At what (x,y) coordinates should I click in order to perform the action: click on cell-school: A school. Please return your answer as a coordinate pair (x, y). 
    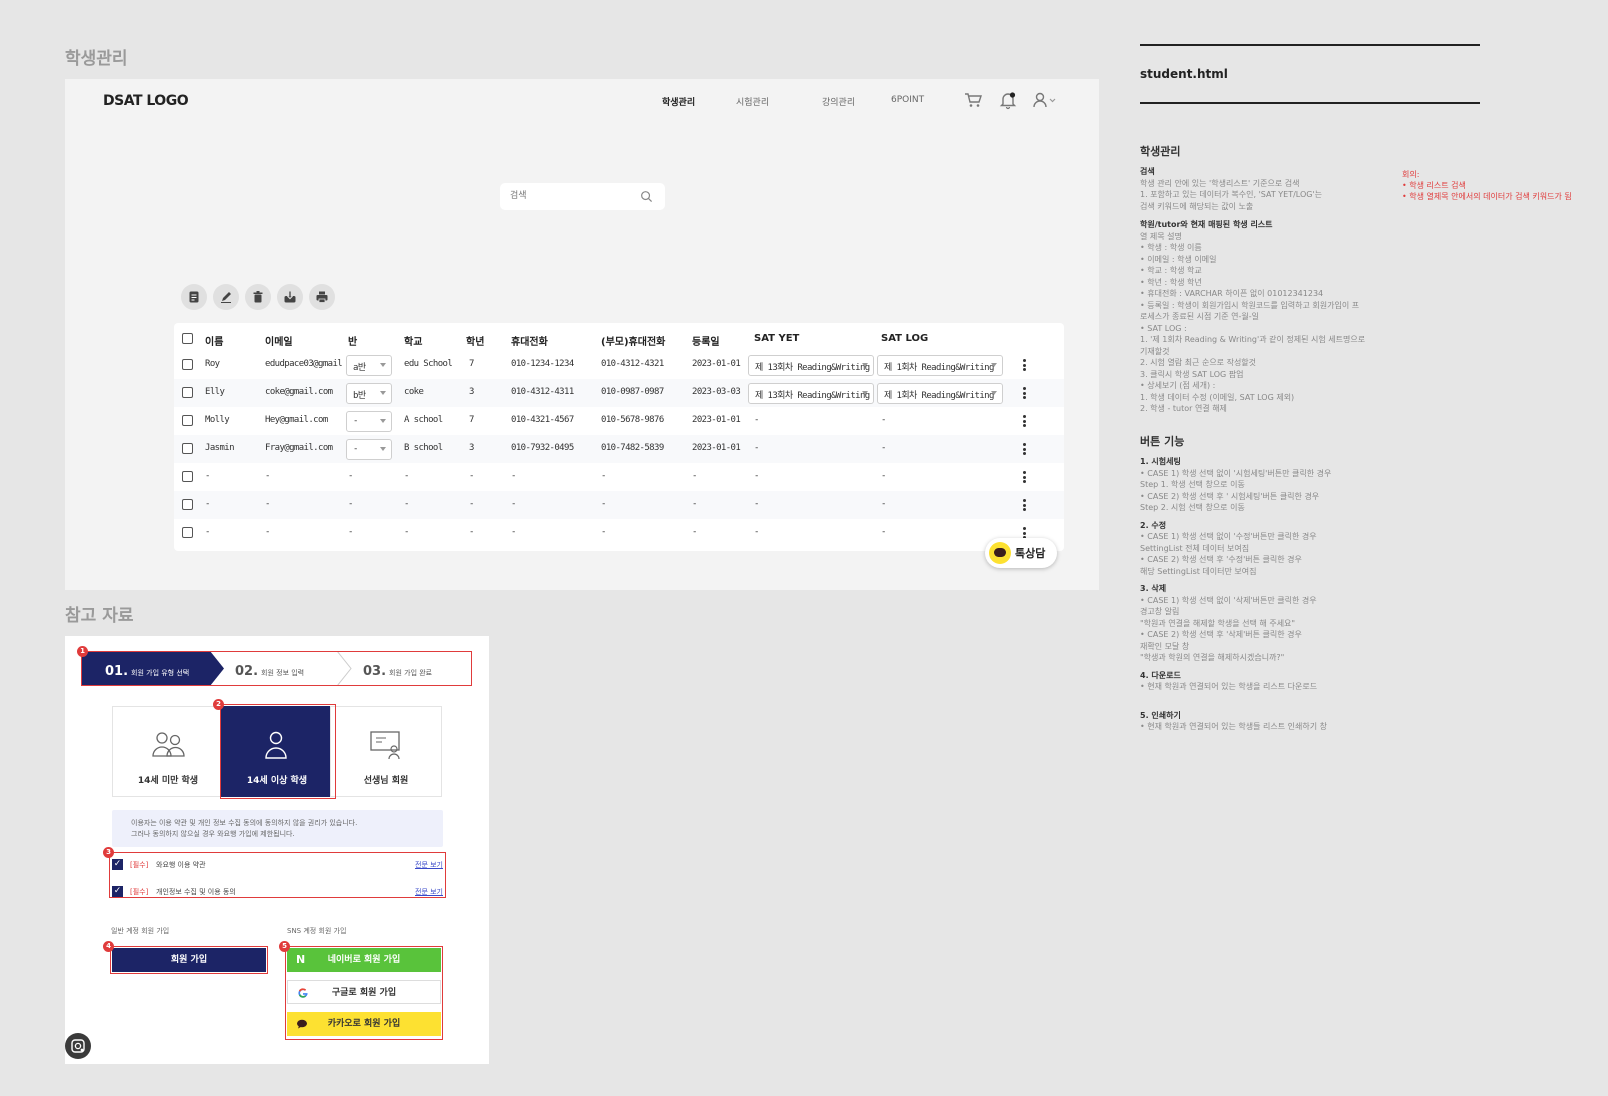
    Looking at the image, I should click on (423, 420).